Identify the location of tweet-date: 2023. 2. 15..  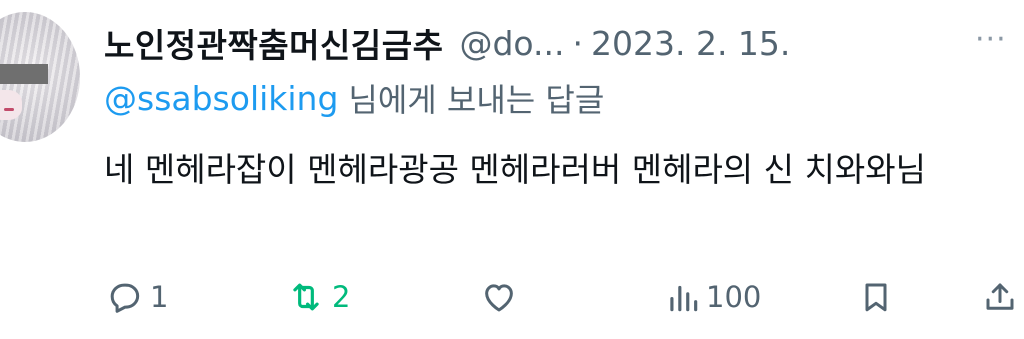
(690, 43).